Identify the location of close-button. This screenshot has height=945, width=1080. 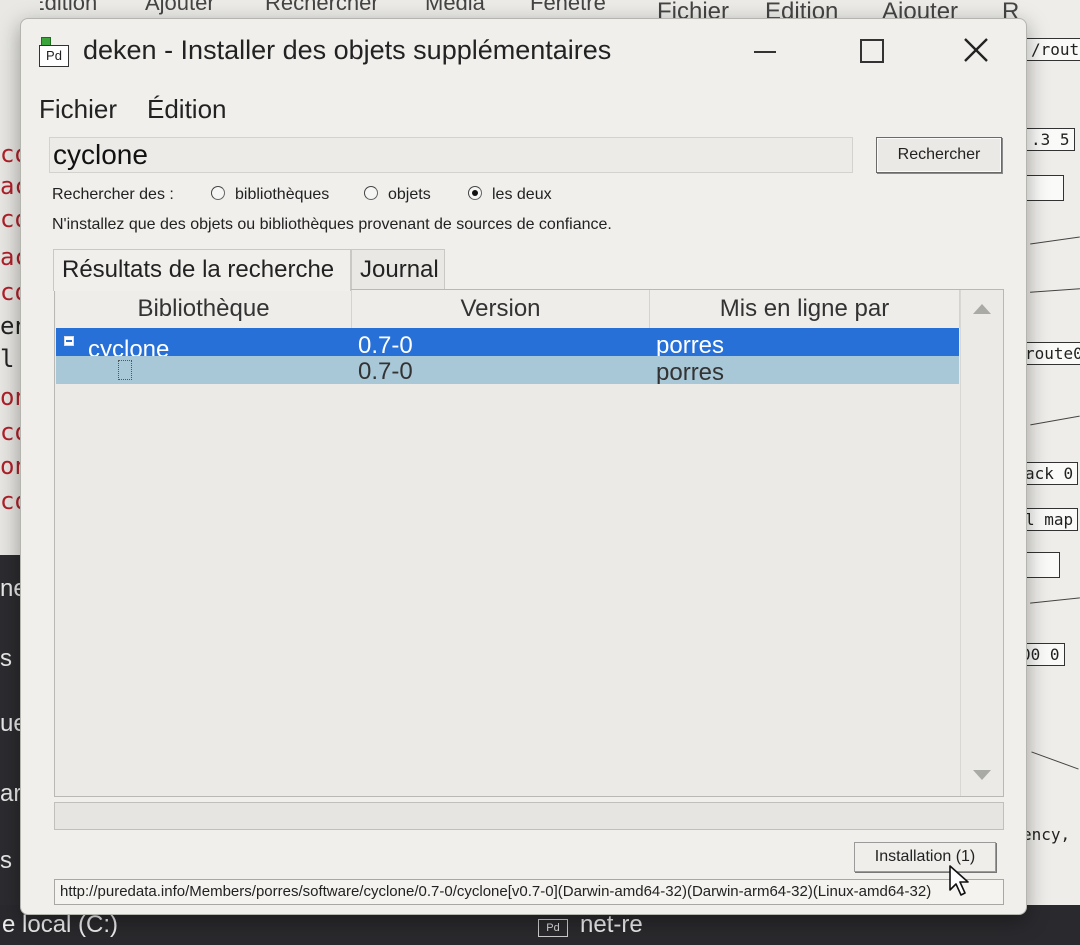
(976, 51).